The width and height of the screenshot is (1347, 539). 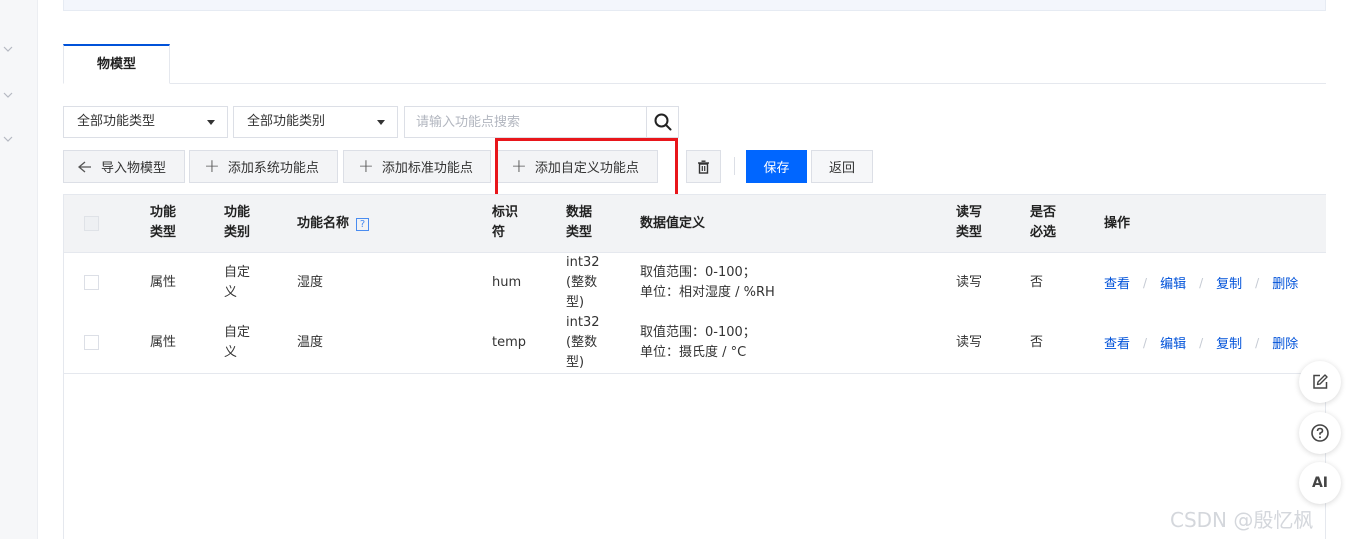 I want to click on cell-identifier: hum, so click(x=507, y=282).